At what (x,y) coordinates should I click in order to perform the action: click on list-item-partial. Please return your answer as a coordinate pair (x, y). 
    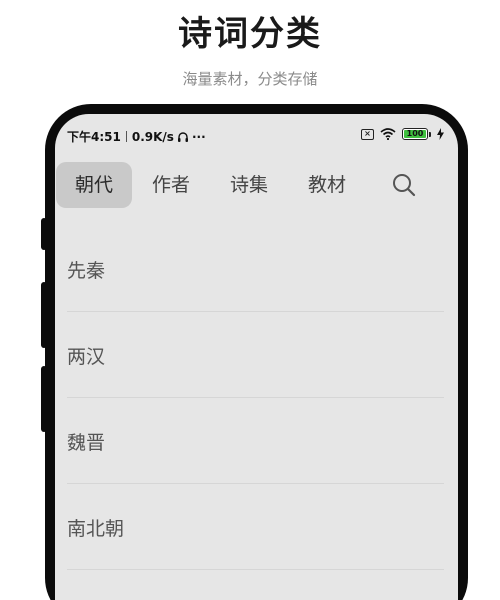
    Looking at the image, I should click on (255, 585).